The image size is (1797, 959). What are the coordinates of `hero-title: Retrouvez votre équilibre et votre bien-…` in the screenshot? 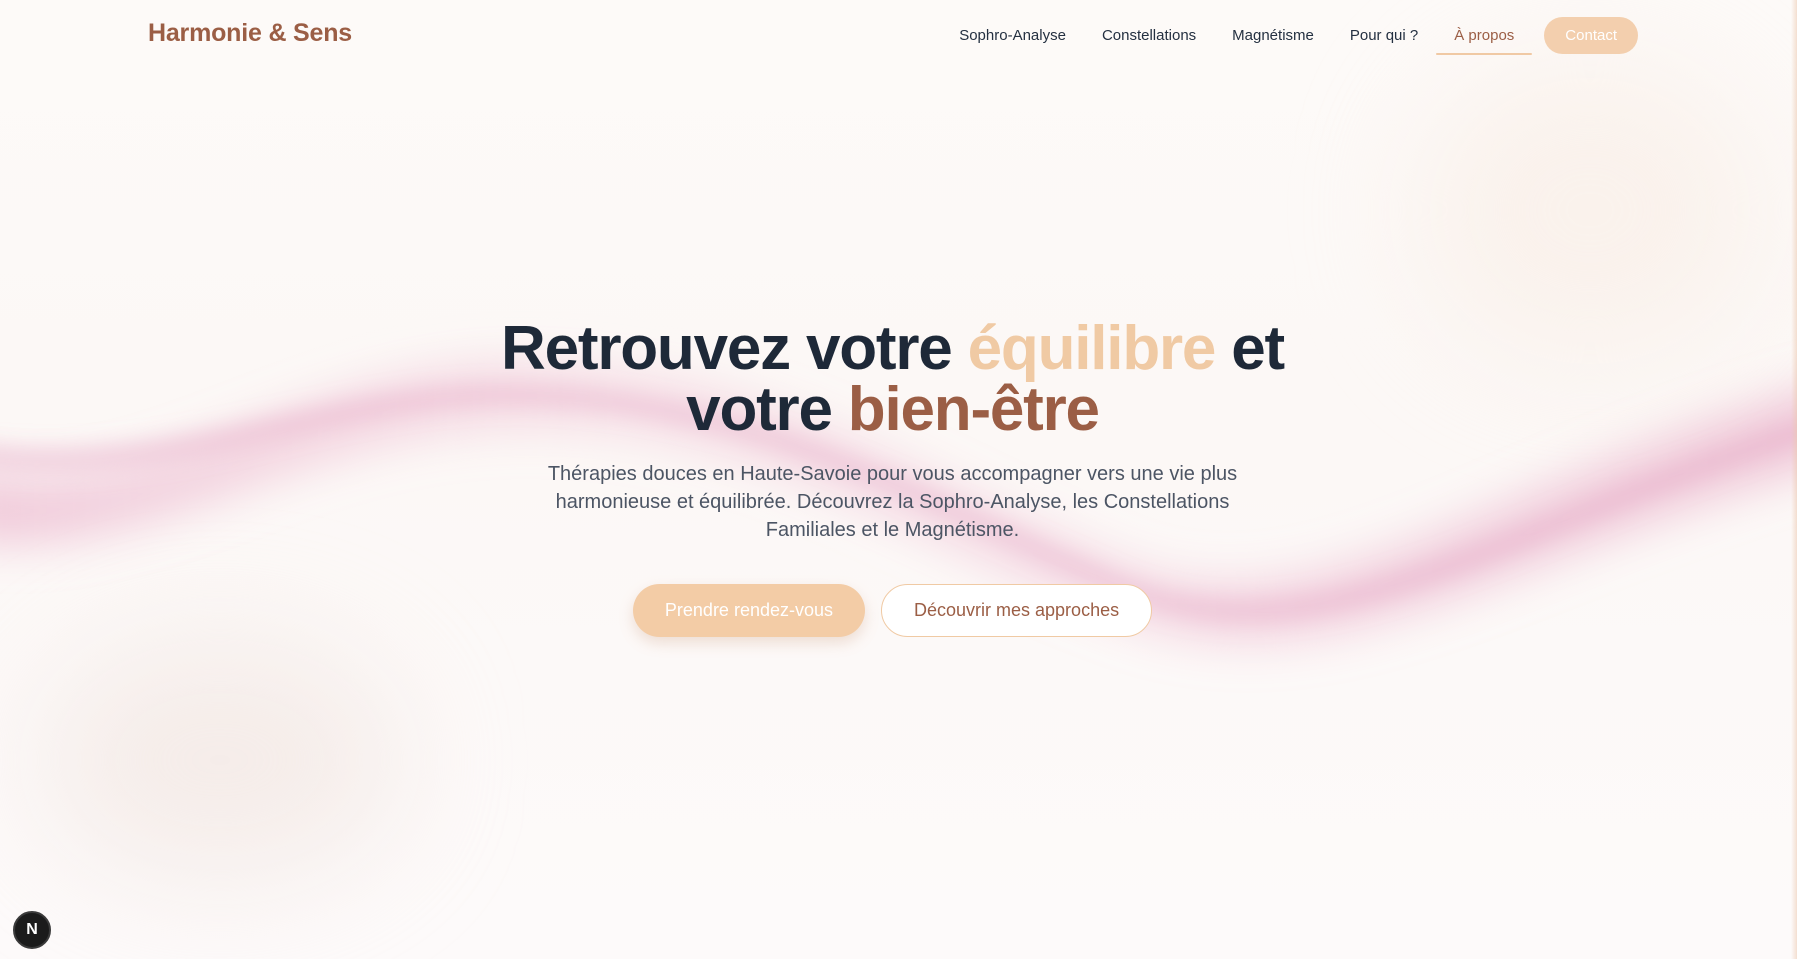 It's located at (893, 379).